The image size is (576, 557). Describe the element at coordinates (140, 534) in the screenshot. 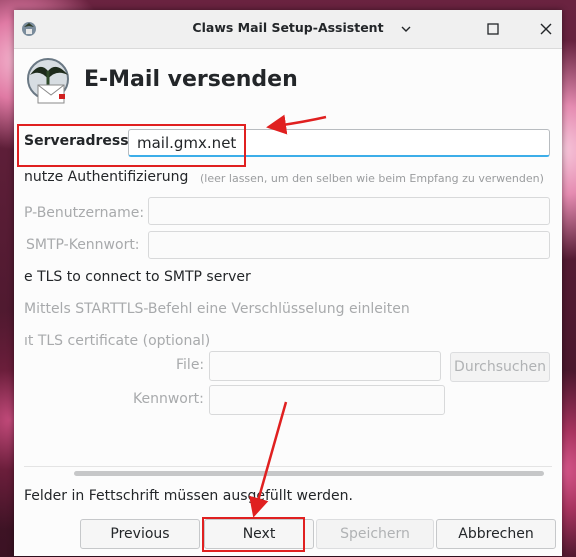

I see `previous-button: Previous` at that location.